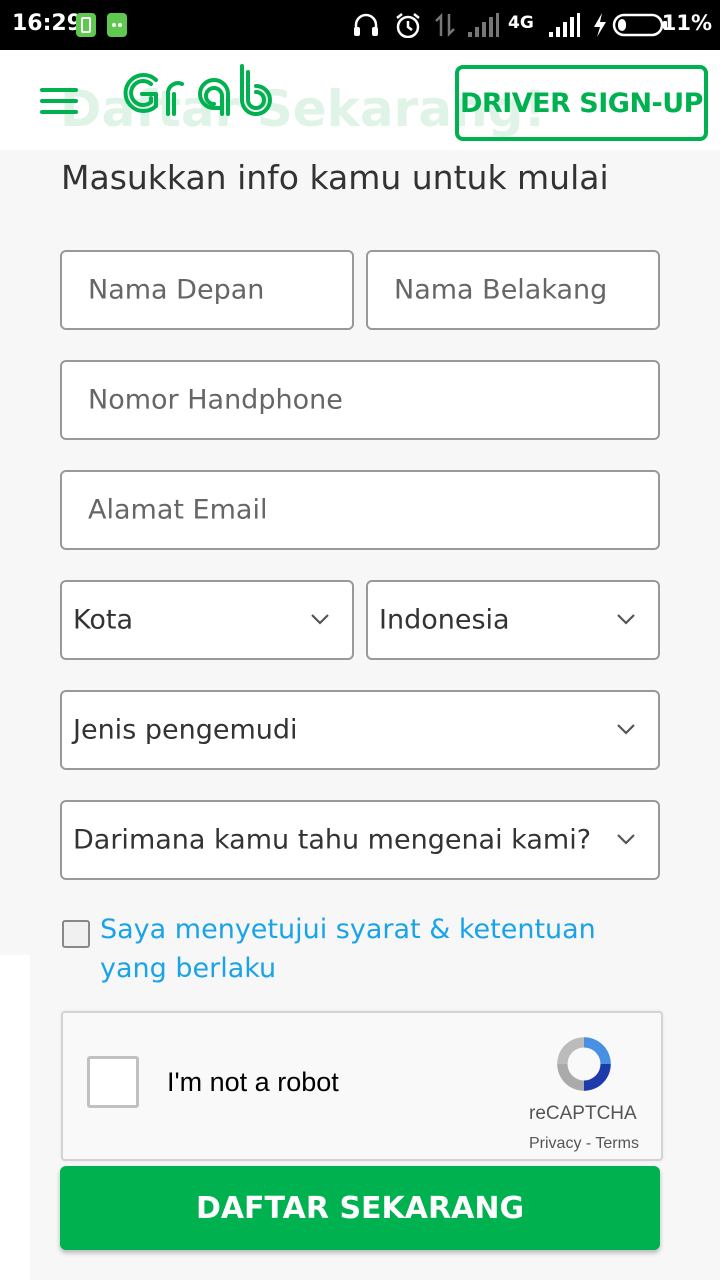 This screenshot has height=1280, width=720. I want to click on recaptcha-brand: reCAPTCHA, so click(583, 1113).